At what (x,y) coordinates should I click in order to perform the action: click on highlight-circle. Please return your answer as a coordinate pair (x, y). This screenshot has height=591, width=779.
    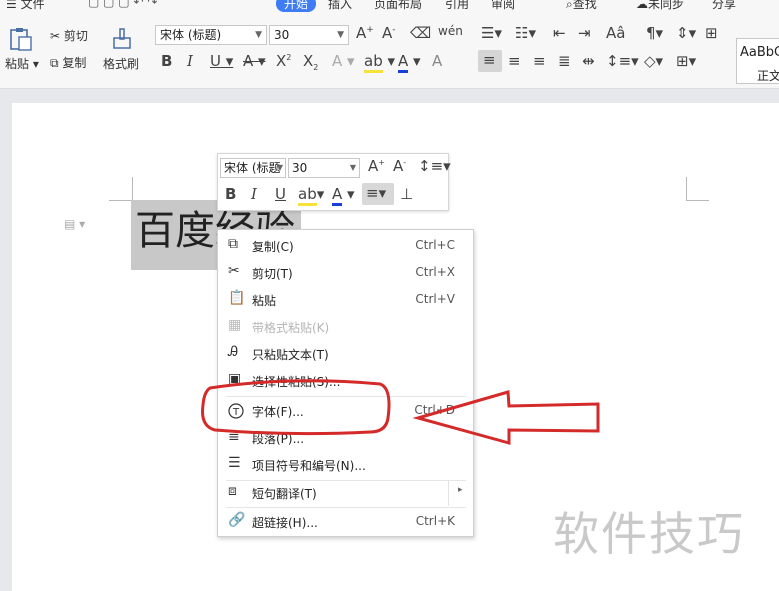
    Looking at the image, I should click on (296, 407).